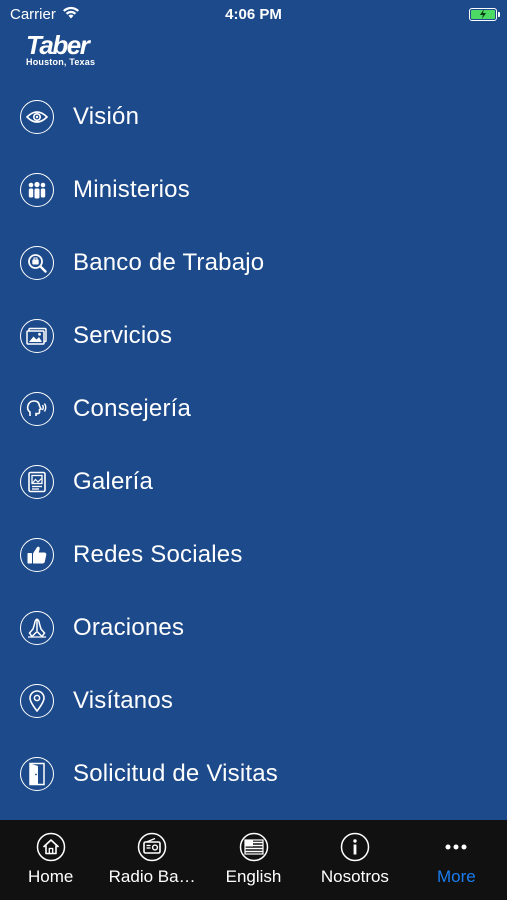 This screenshot has height=900, width=507. I want to click on image-icon, so click(37, 335).